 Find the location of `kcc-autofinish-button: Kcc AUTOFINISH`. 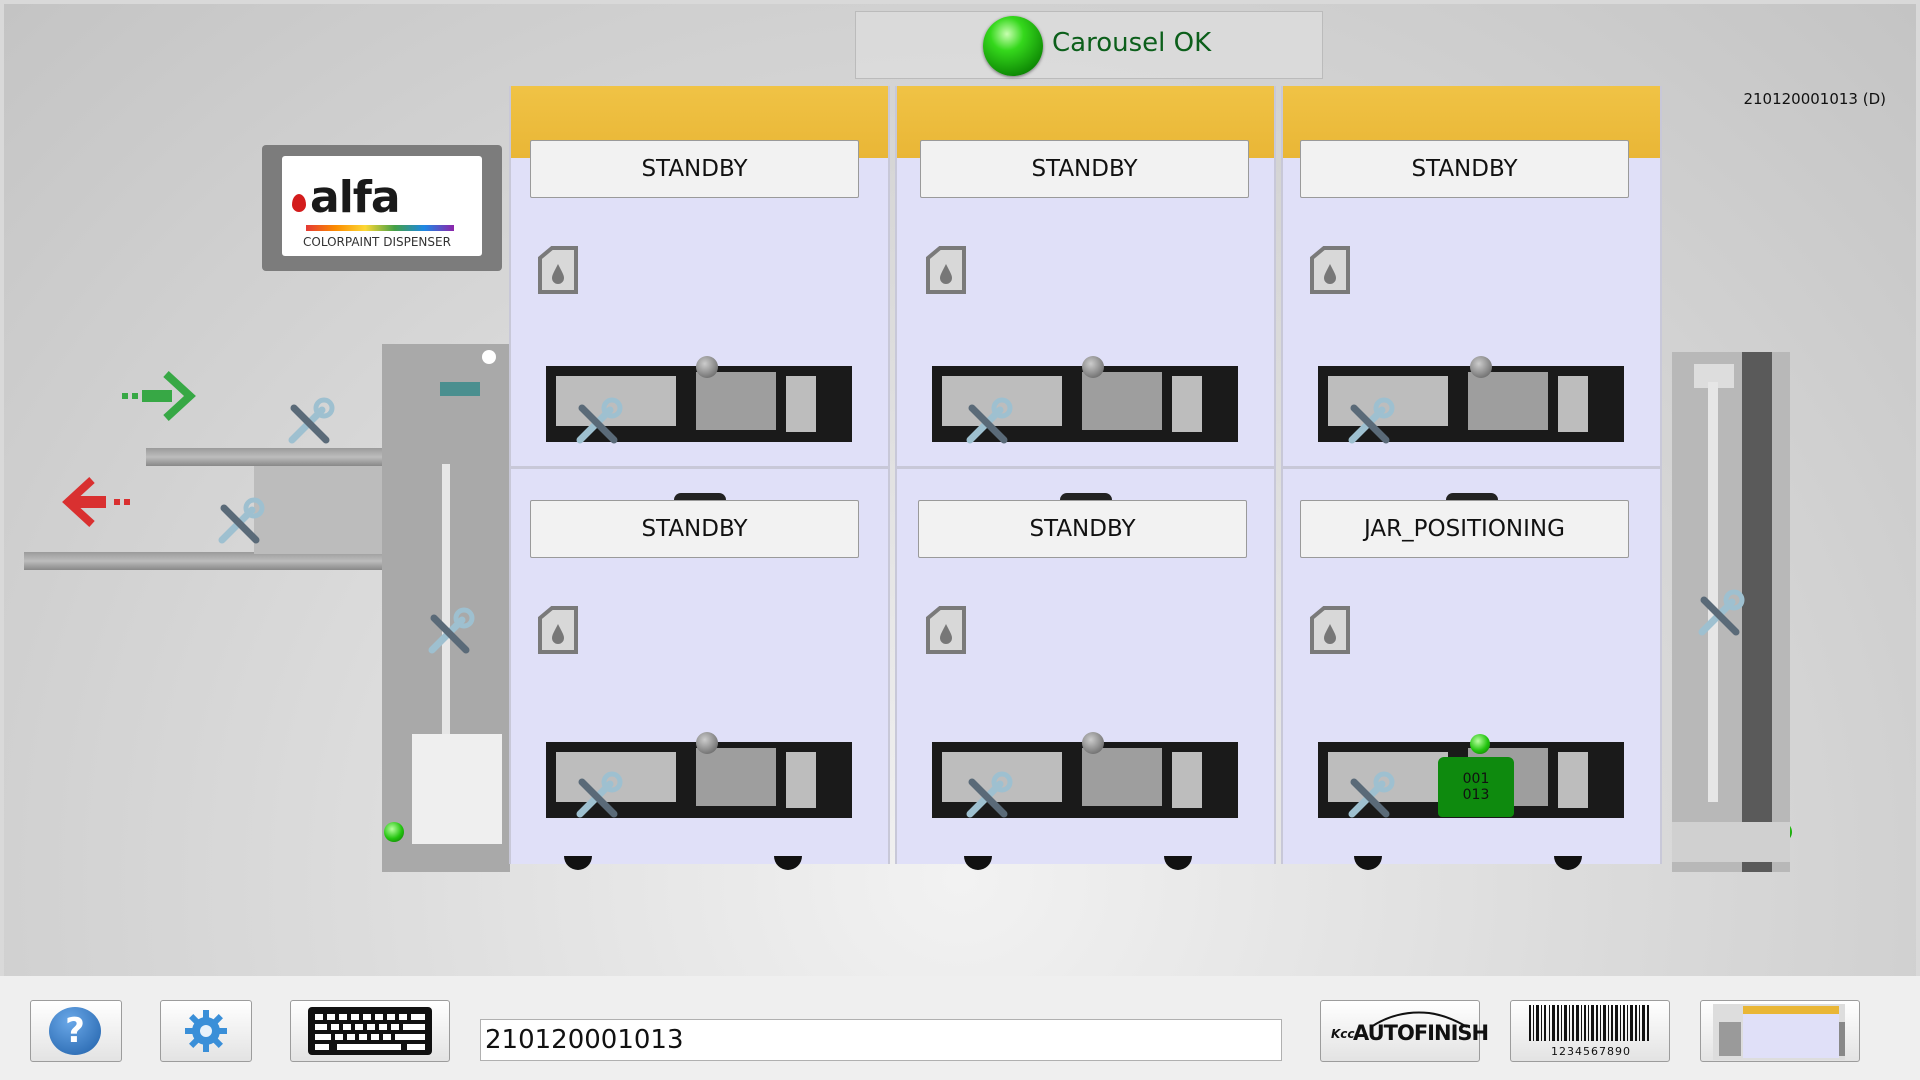

kcc-autofinish-button: Kcc AUTOFINISH is located at coordinates (1404, 1031).